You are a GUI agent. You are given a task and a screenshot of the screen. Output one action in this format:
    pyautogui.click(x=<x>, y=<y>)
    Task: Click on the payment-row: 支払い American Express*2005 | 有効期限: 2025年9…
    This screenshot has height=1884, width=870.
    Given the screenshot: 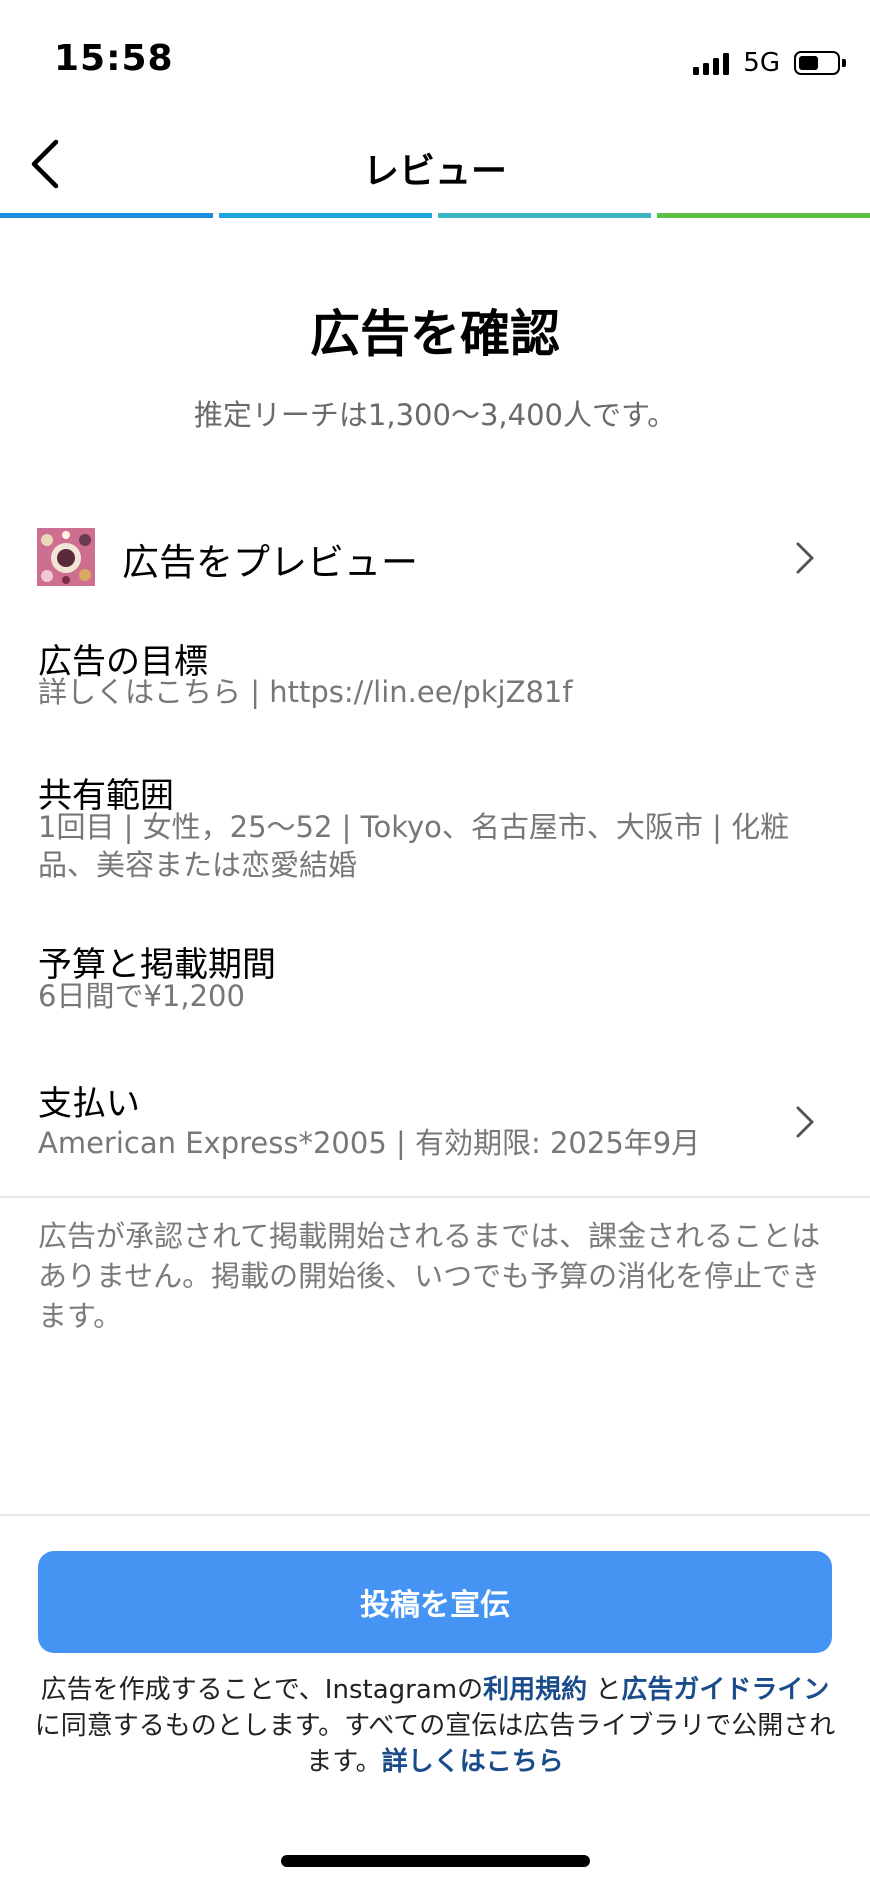 What is the action you would take?
    pyautogui.click(x=435, y=1118)
    